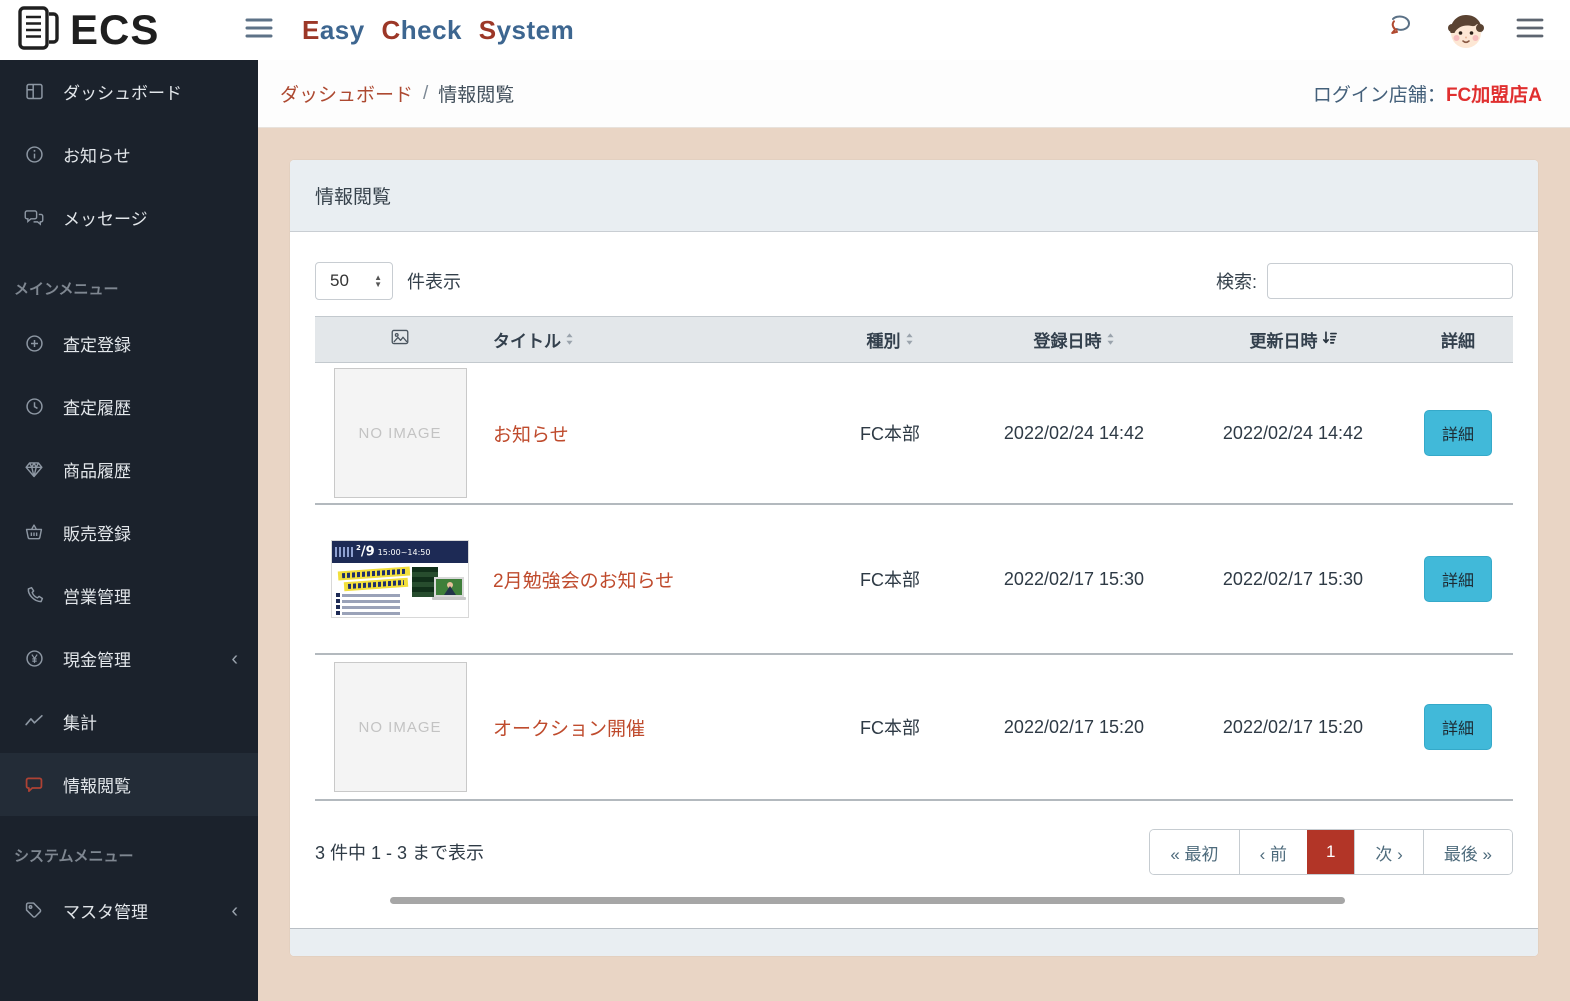 The width and height of the screenshot is (1570, 1001). I want to click on sidebar-item-info-view: 情報閲覧, so click(129, 784).